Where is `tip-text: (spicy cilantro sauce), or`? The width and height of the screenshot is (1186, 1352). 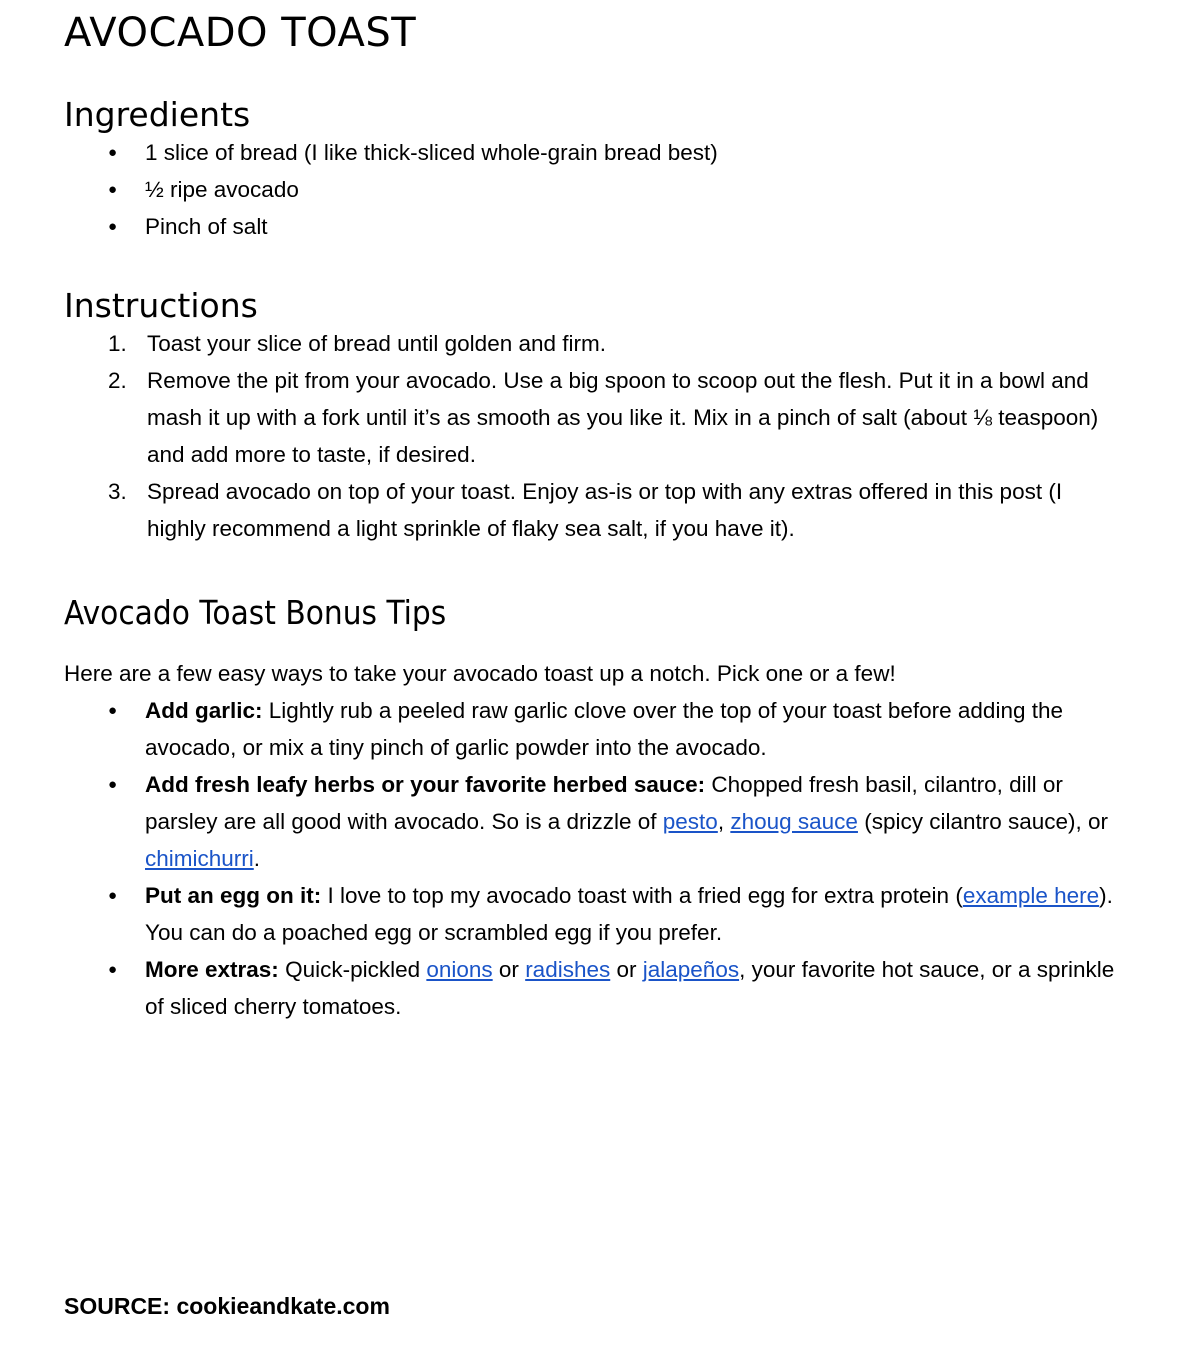 tip-text: (spicy cilantro sauce), or is located at coordinates (983, 821).